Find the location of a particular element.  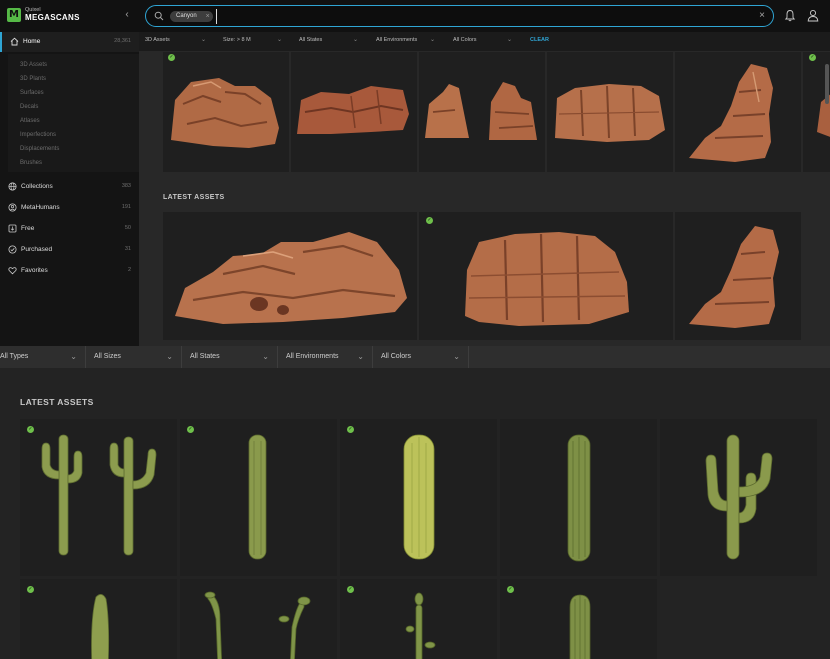

submenu-item-surfaces: Surfaces is located at coordinates (32, 93).